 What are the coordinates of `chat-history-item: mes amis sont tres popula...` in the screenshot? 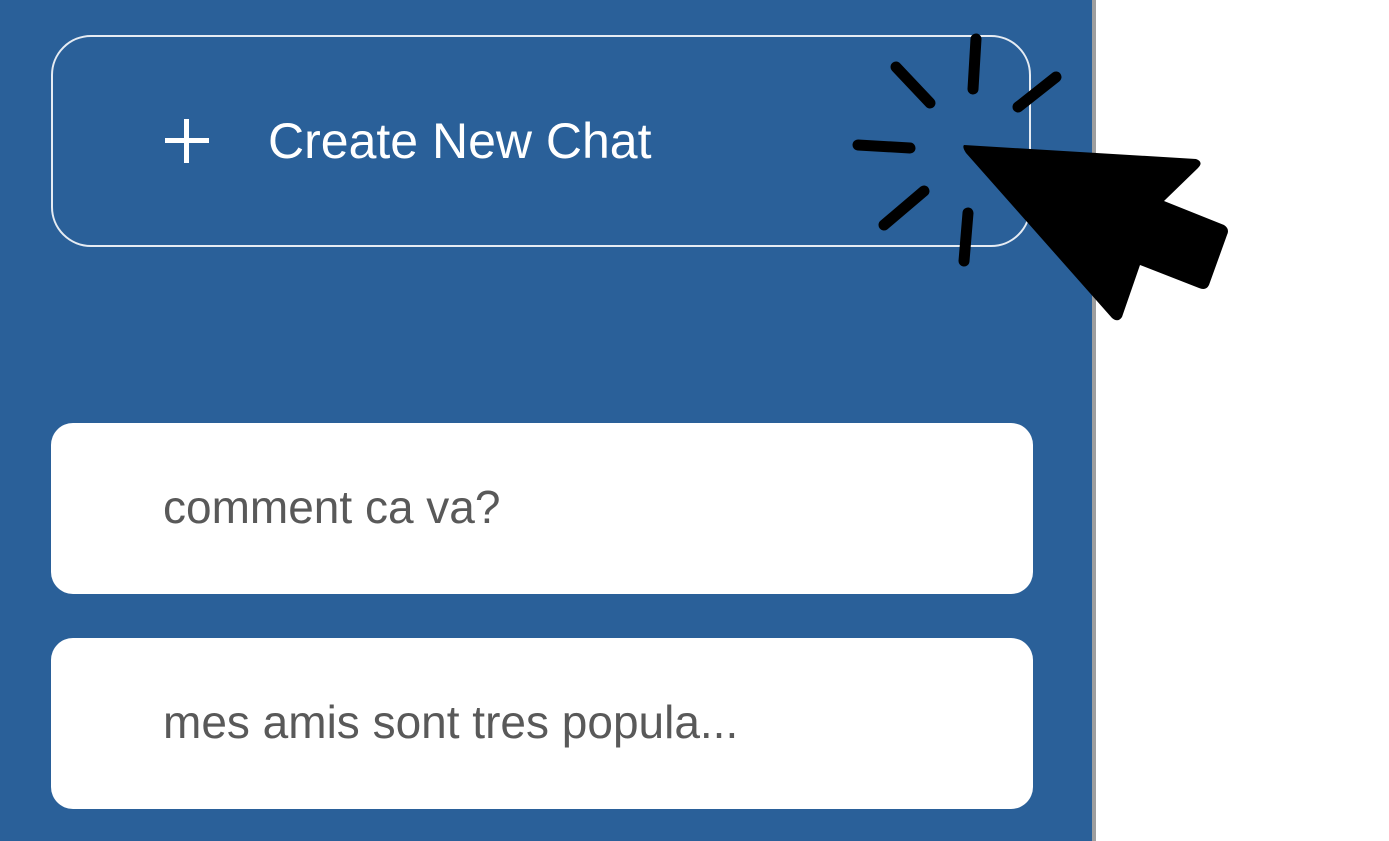 It's located at (542, 723).